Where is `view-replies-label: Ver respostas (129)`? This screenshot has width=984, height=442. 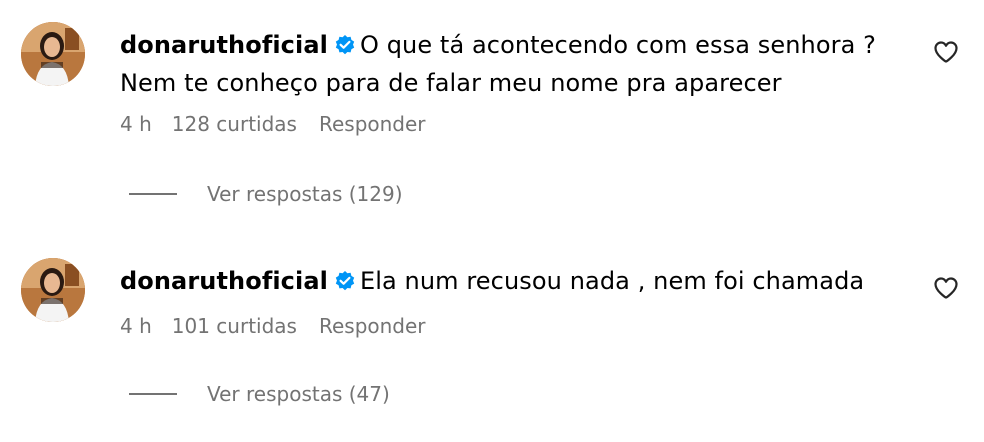 view-replies-label: Ver respostas (129) is located at coordinates (305, 194).